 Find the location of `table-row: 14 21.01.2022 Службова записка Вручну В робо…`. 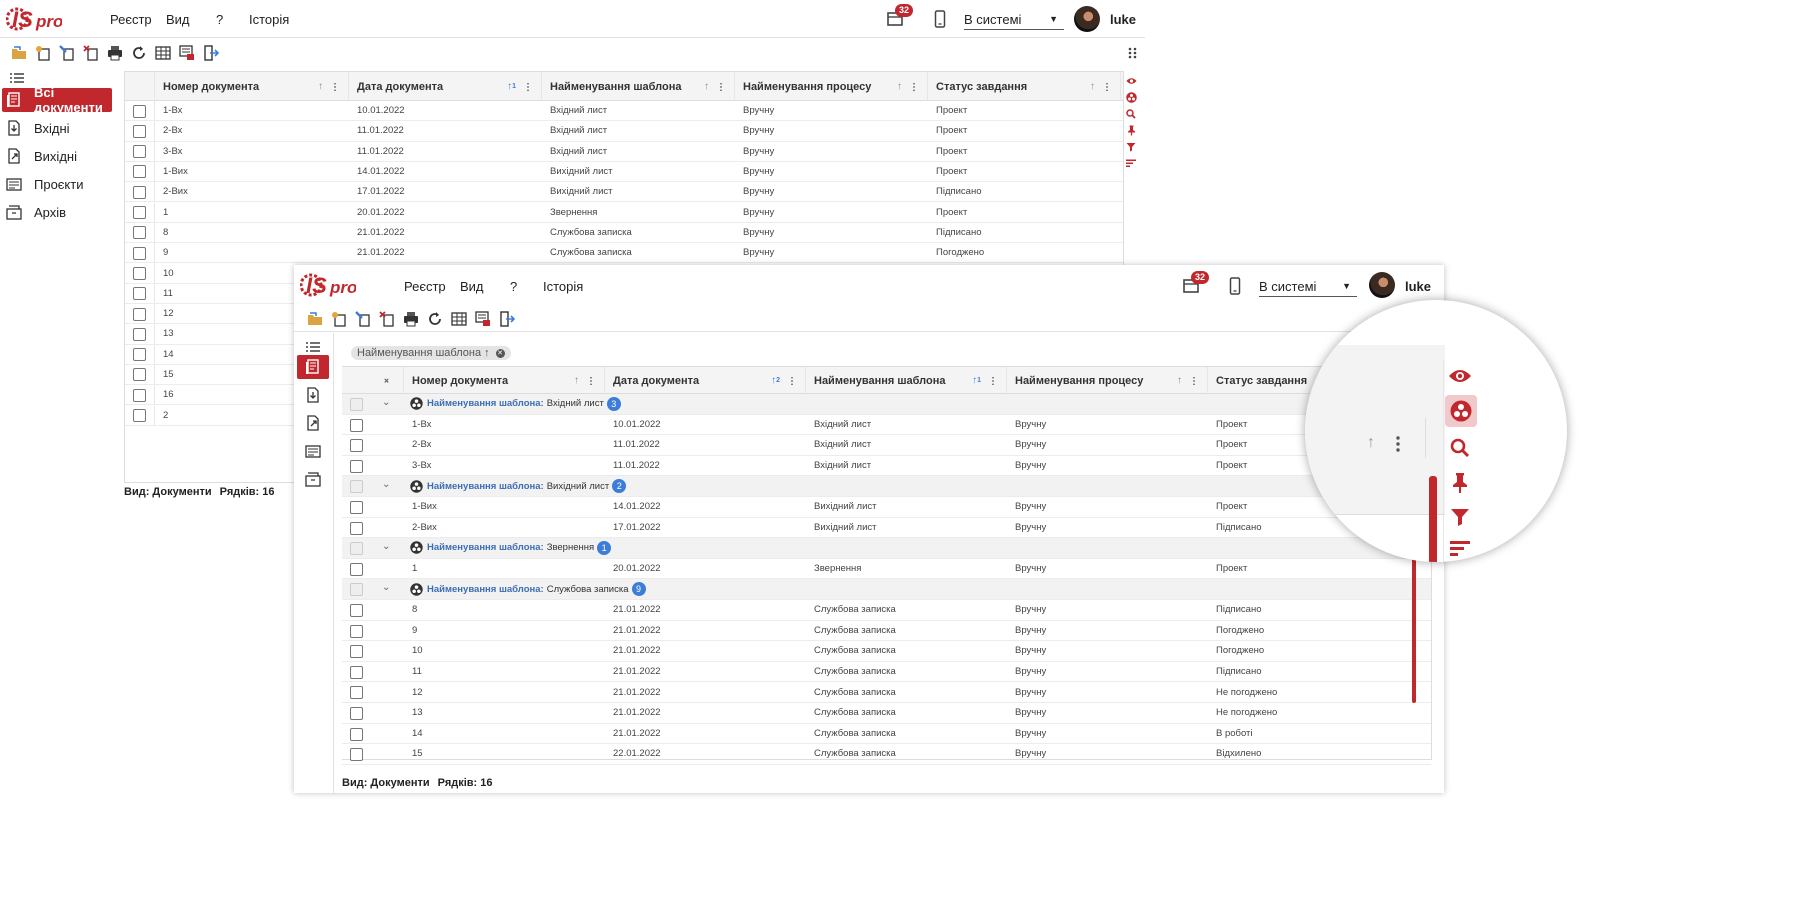

table-row: 14 21.01.2022 Службова записка Вручну В робо… is located at coordinates (886, 734).